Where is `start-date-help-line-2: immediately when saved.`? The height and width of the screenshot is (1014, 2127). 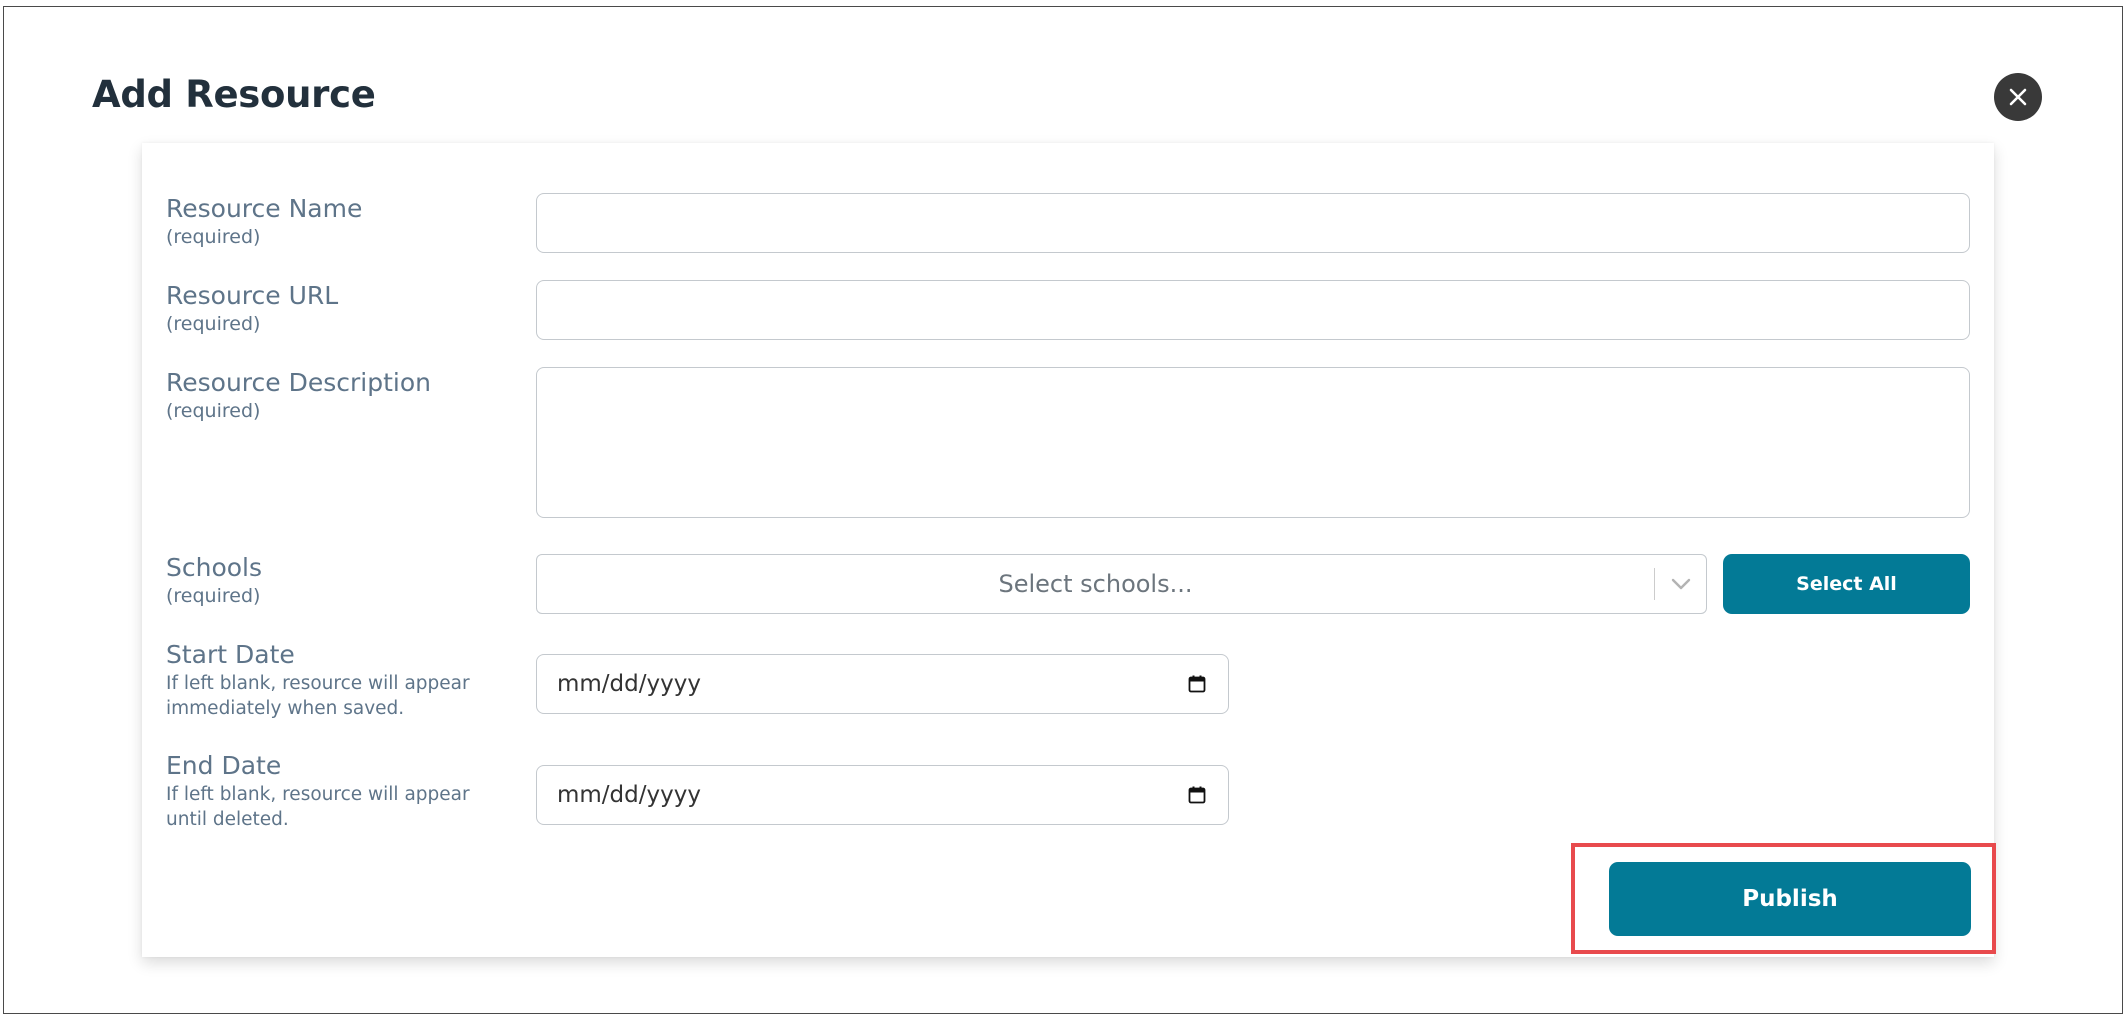
start-date-help-line-2: immediately when saved. is located at coordinates (285, 708).